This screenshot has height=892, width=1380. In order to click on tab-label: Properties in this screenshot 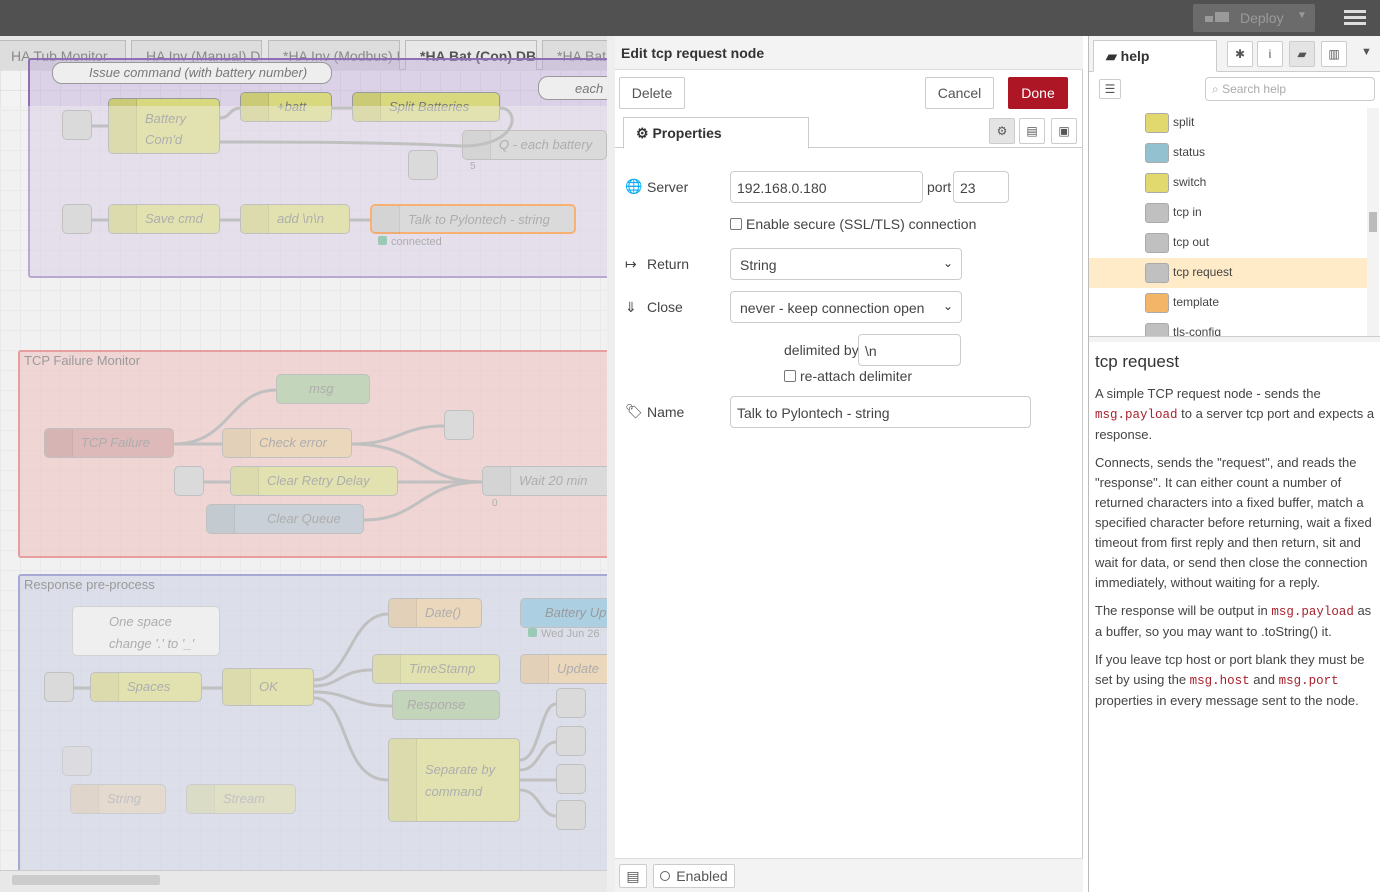, I will do `click(687, 133)`.